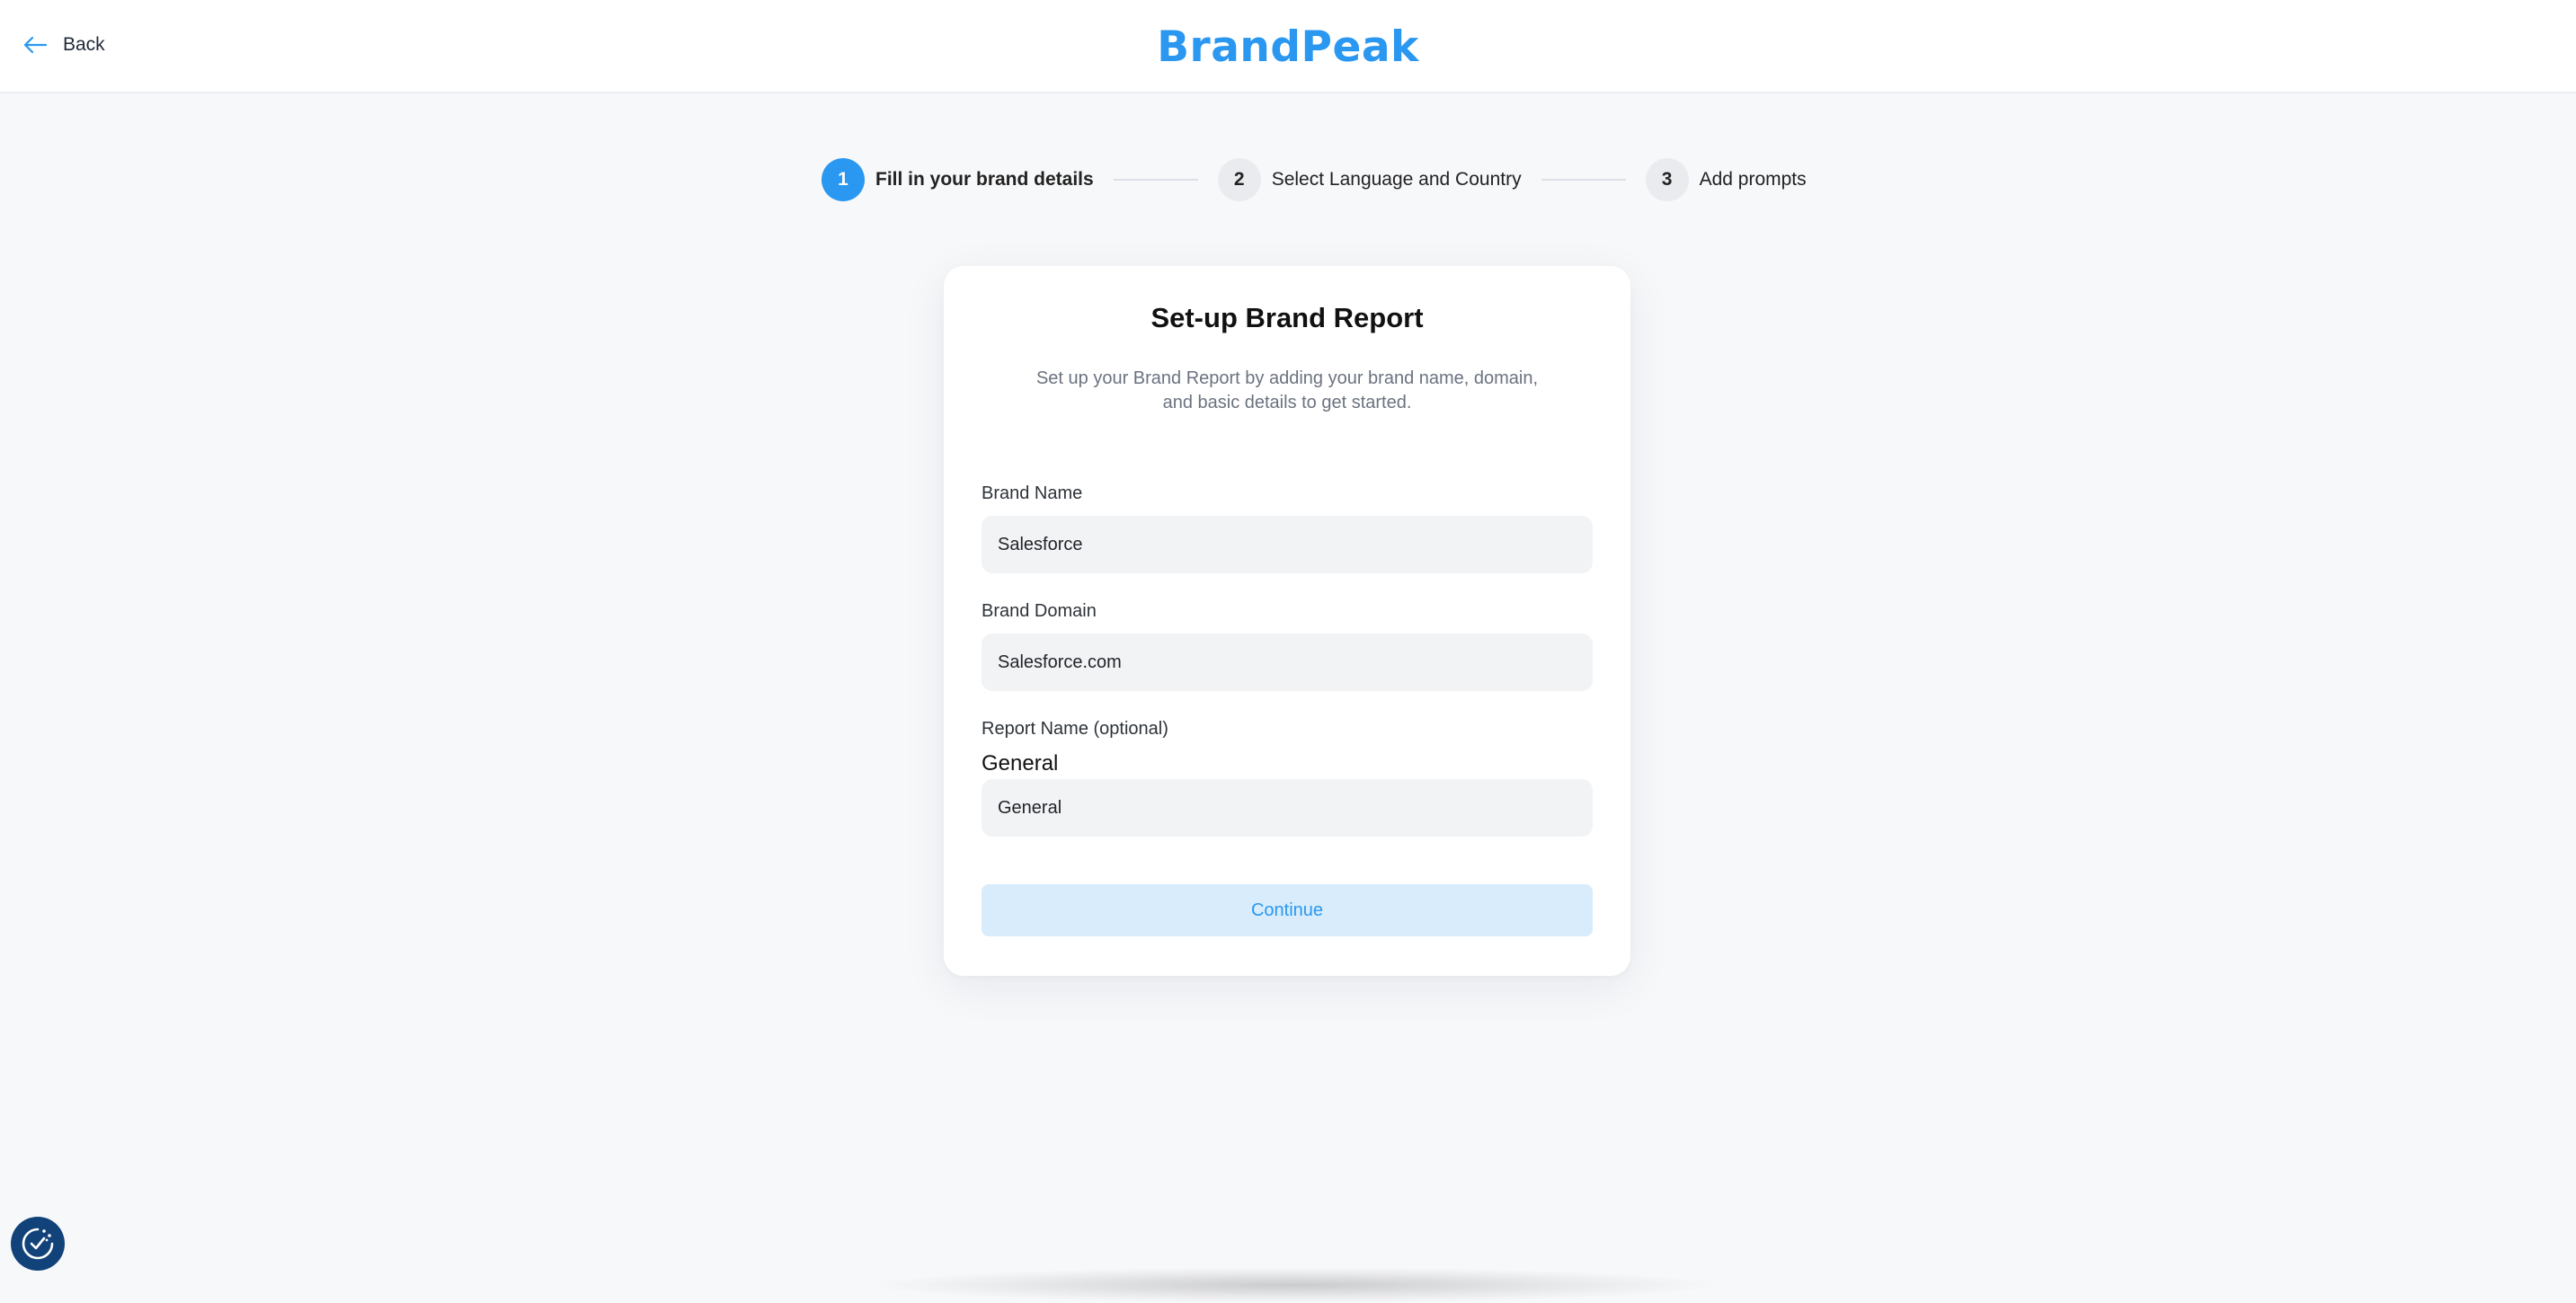 The height and width of the screenshot is (1303, 2576). What do you see at coordinates (1667, 179) in the screenshot?
I see `step-3-number: 3` at bounding box center [1667, 179].